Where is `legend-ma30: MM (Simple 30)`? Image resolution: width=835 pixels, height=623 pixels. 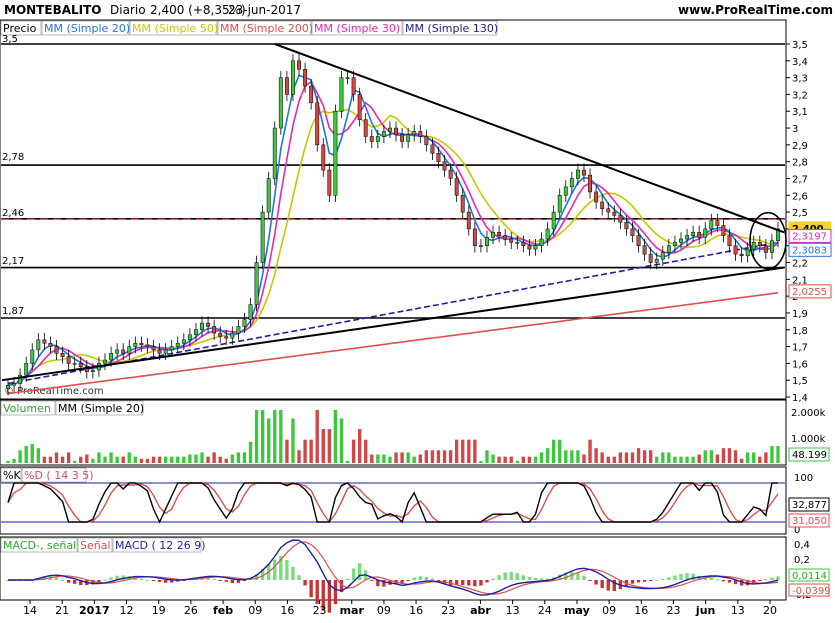
legend-ma30: MM (Simple 30) is located at coordinates (357, 28).